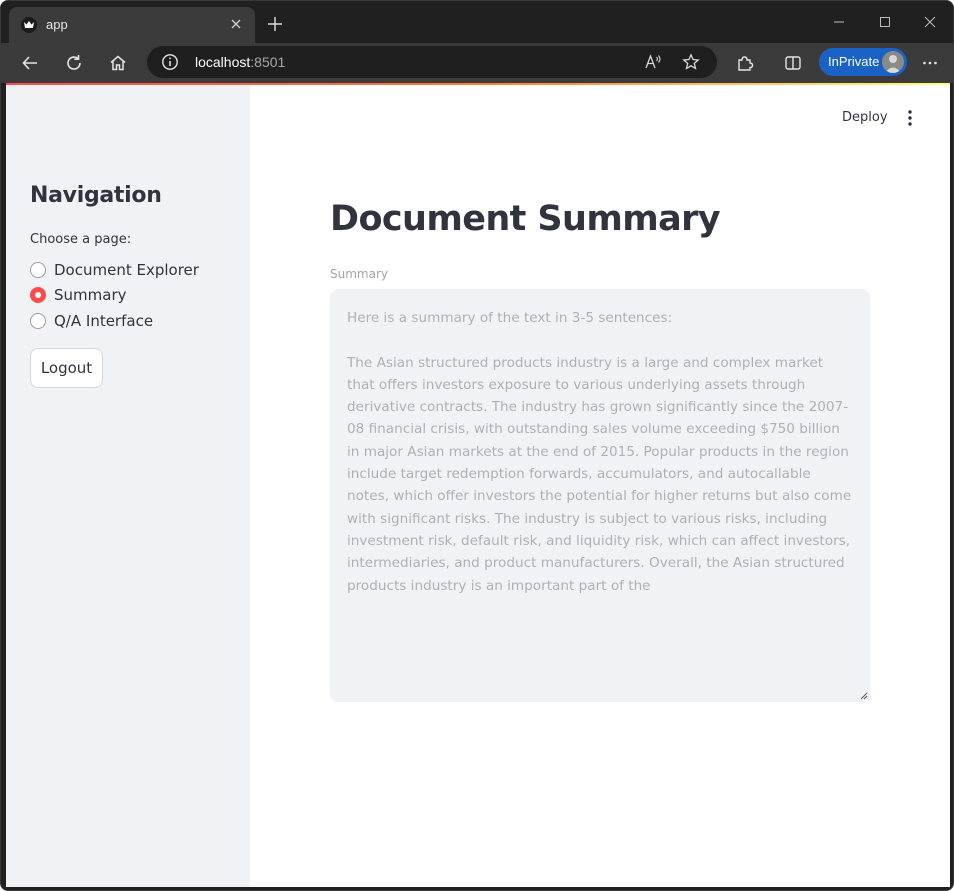 Image resolution: width=954 pixels, height=891 pixels. Describe the element at coordinates (90, 295) in the screenshot. I see `radio-label: Summary` at that location.